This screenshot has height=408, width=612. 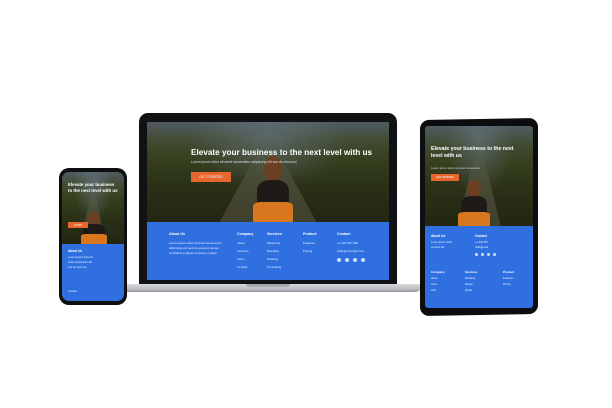 What do you see at coordinates (471, 272) in the screenshot?
I see `tablet-footer-services-heading: Services` at bounding box center [471, 272].